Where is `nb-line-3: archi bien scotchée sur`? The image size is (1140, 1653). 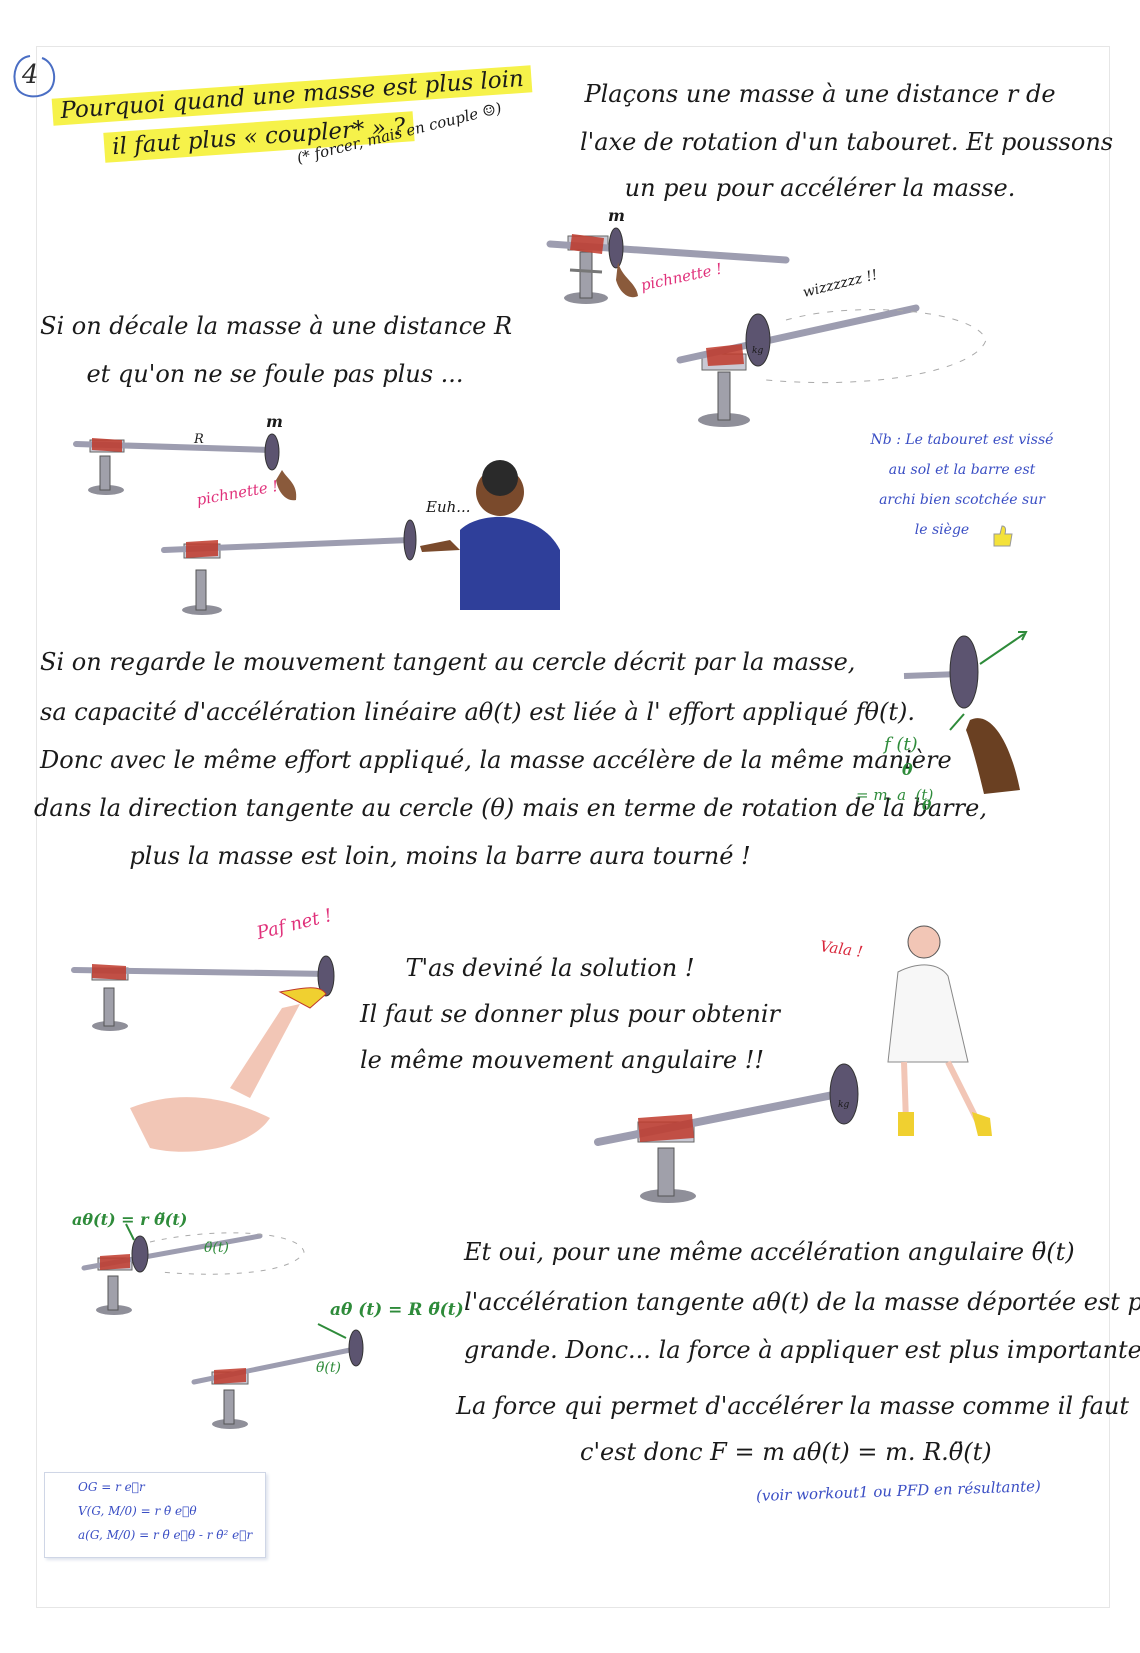
nb-line-3: archi bien scotchée sur is located at coordinates (962, 500).